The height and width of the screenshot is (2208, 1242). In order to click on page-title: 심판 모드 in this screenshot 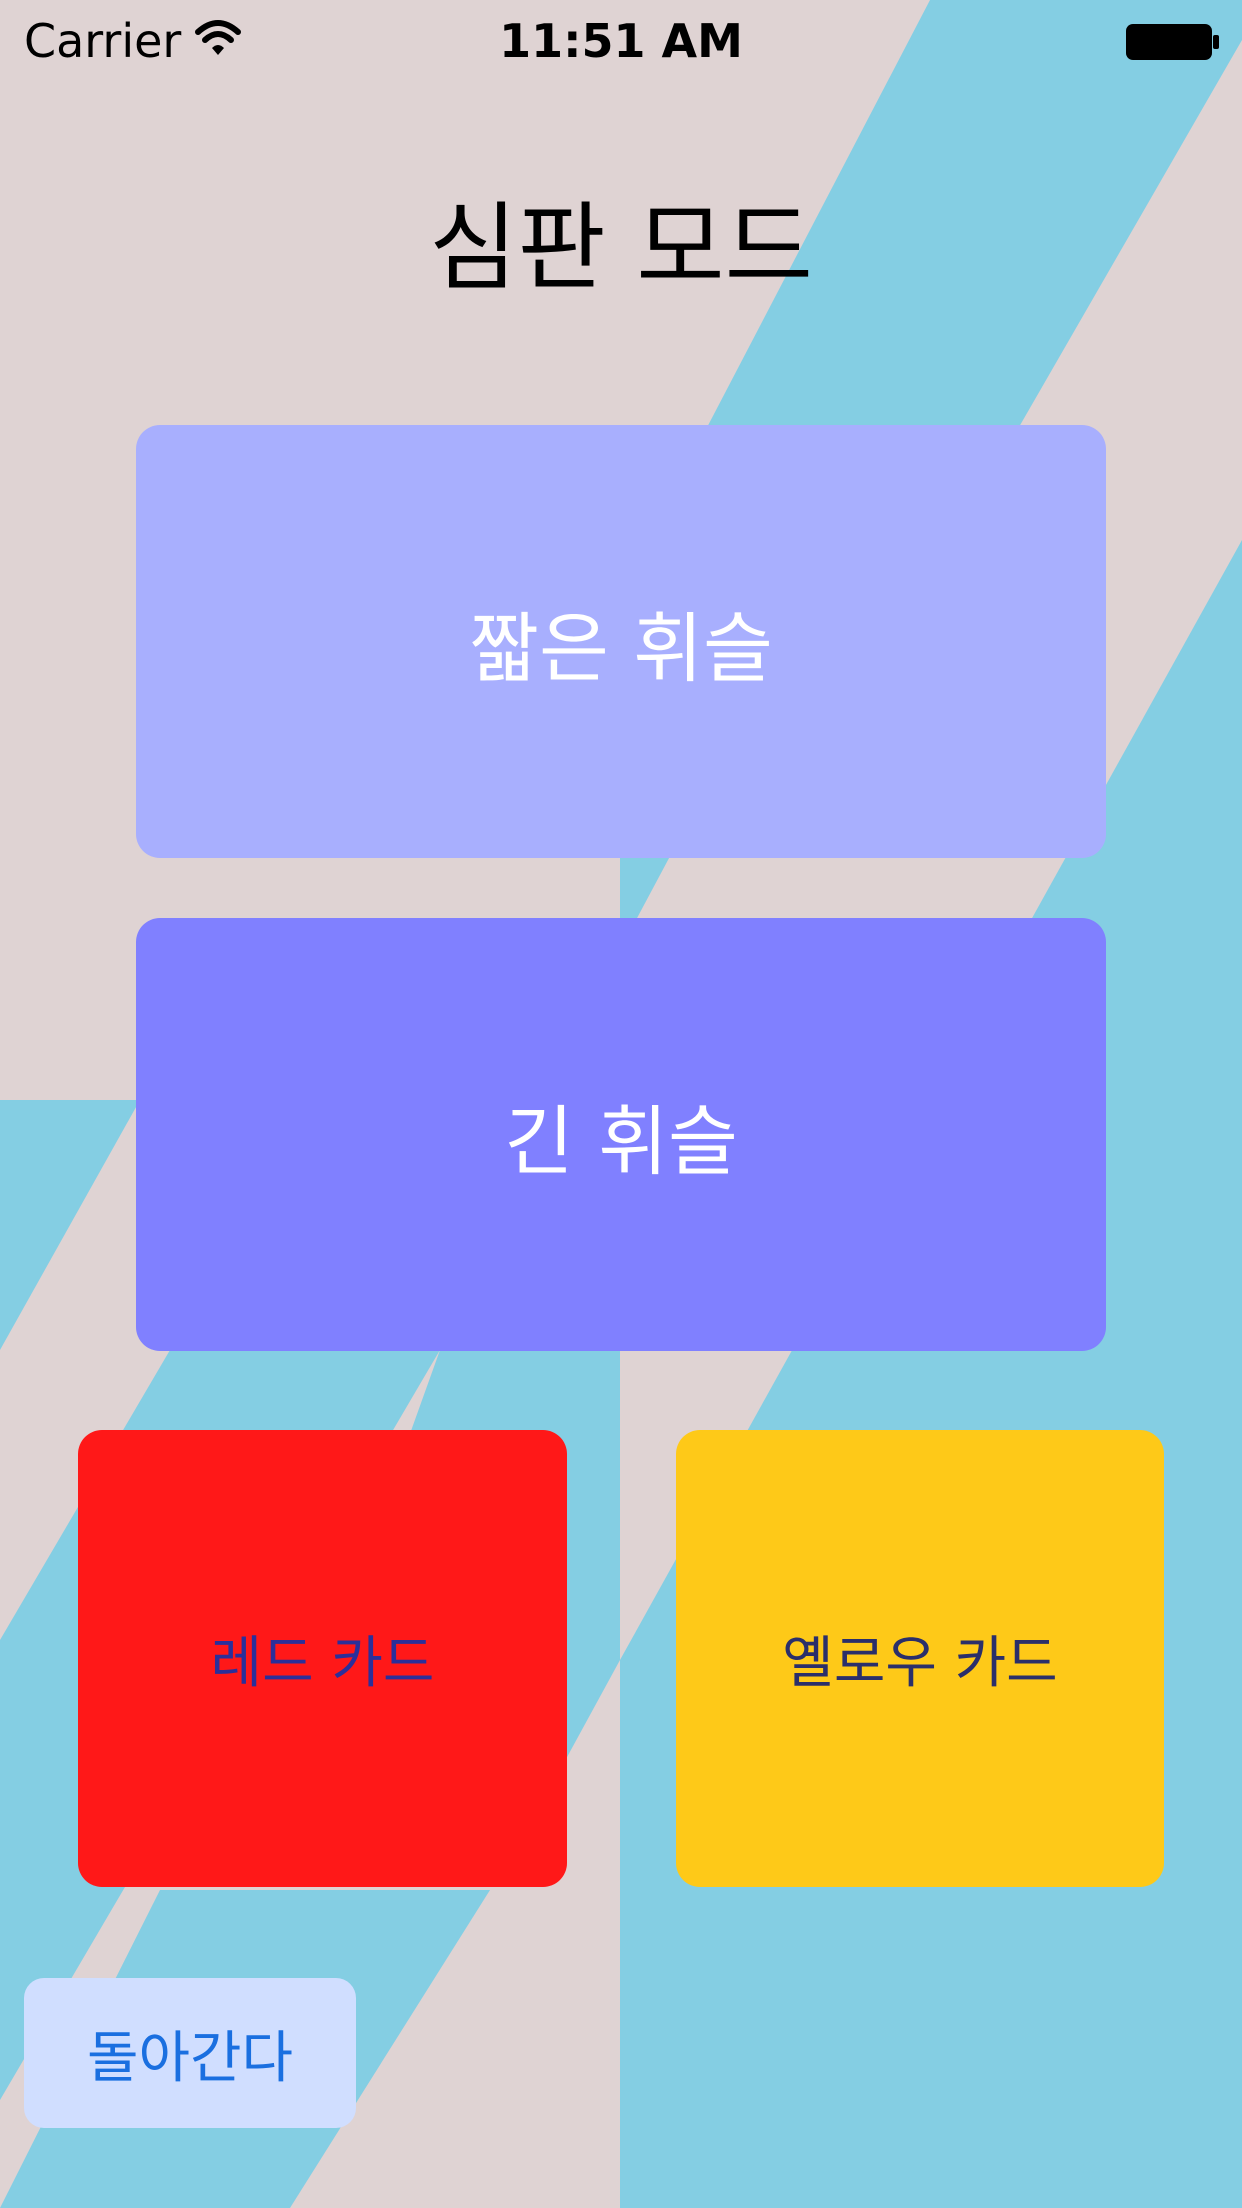, I will do `click(621, 248)`.